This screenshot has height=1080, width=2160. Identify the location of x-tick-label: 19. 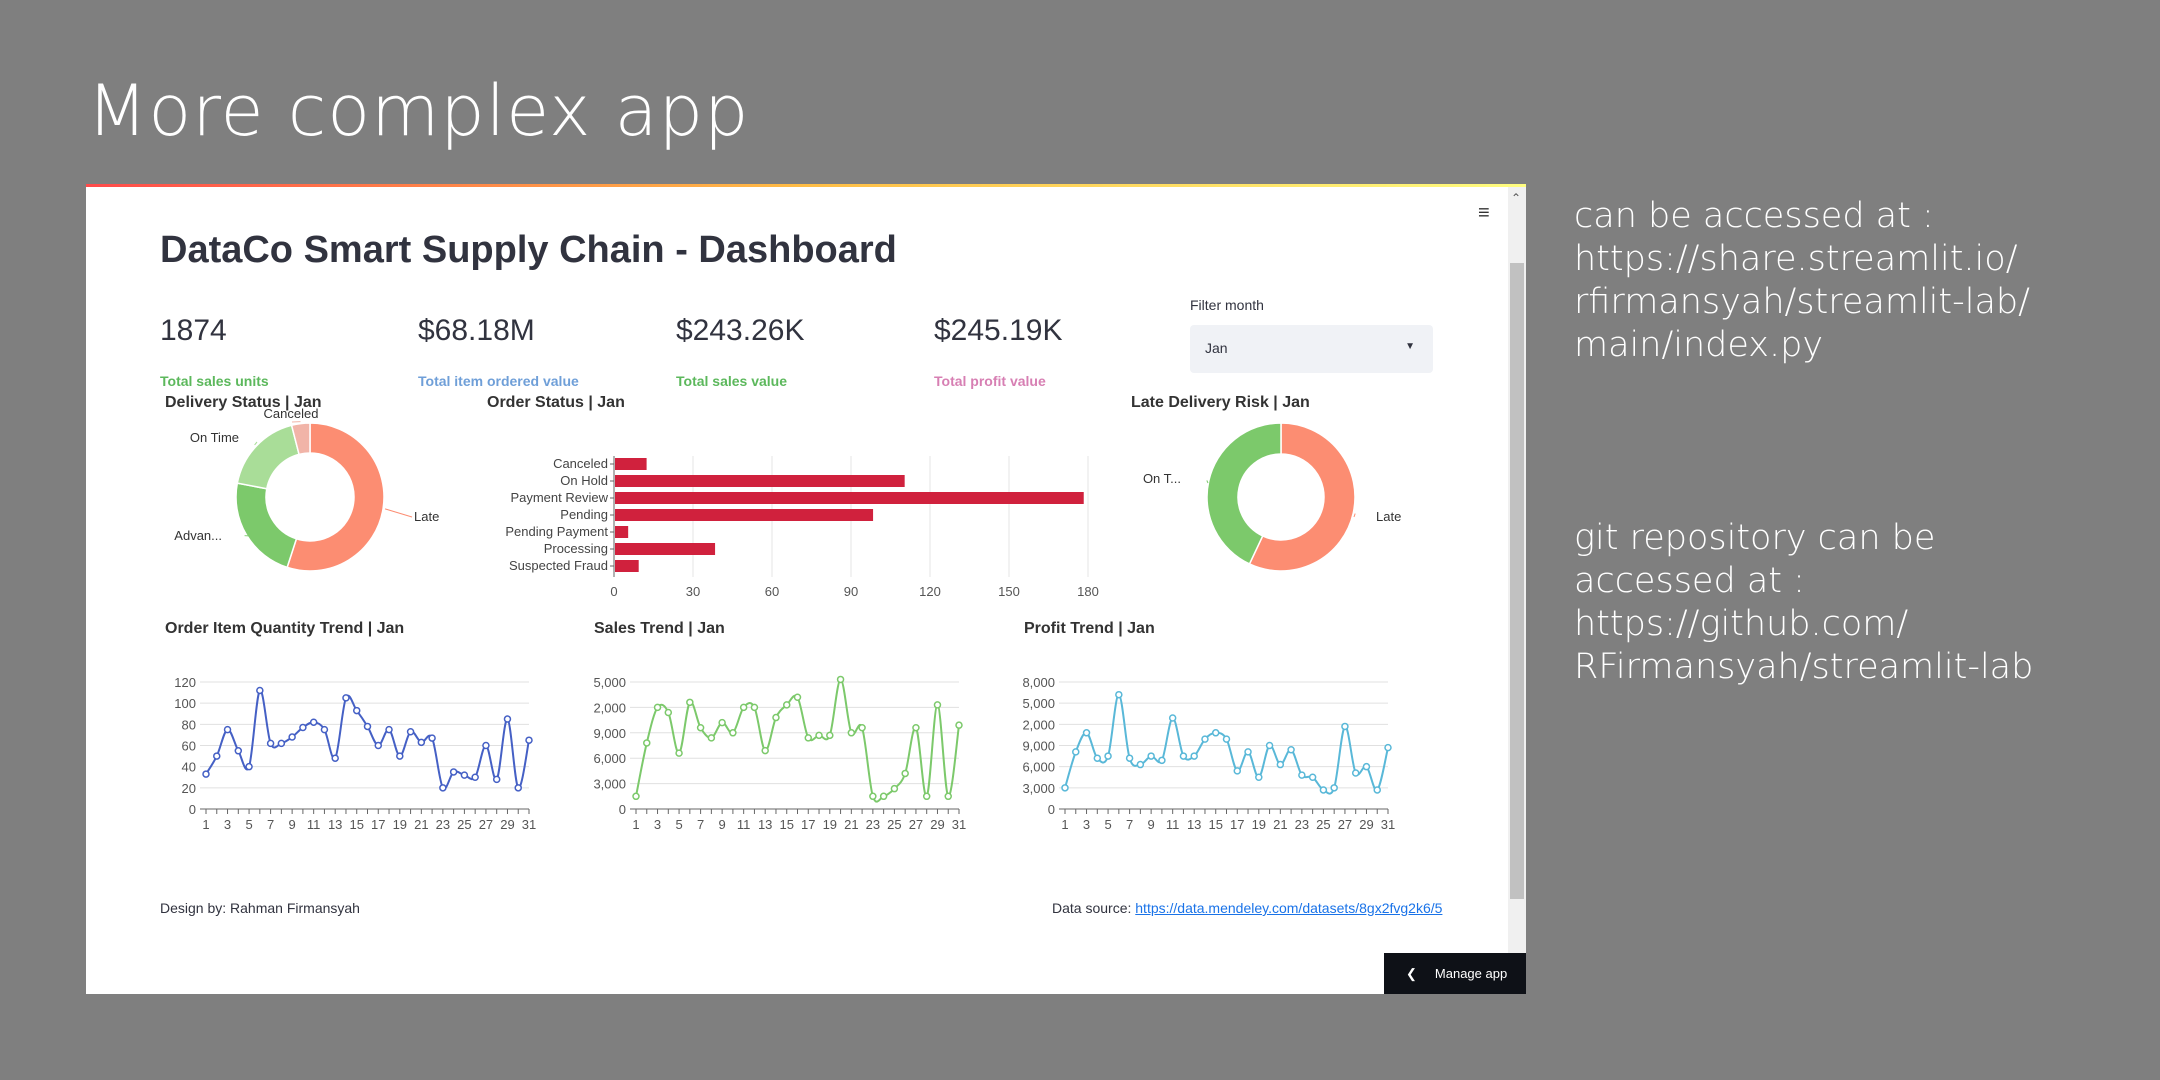
(830, 824).